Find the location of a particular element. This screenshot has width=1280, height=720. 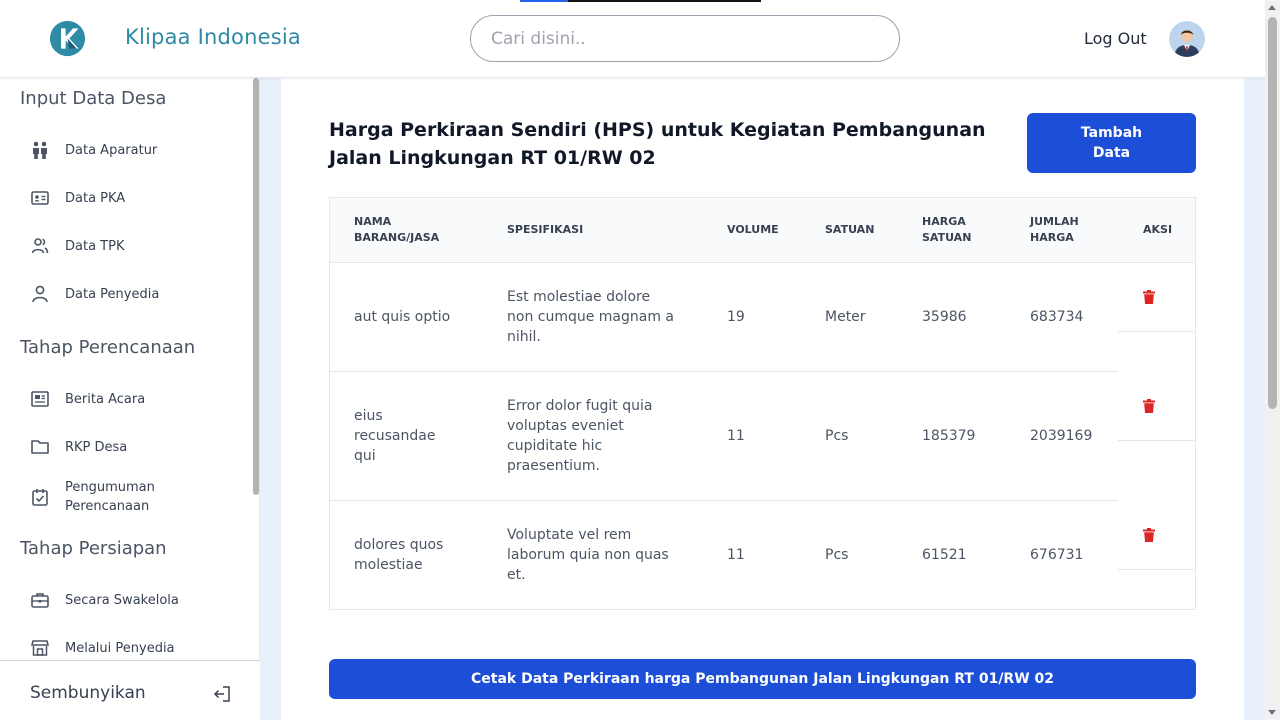

sidebar-hide-label: Sembunyikan is located at coordinates (88, 693).